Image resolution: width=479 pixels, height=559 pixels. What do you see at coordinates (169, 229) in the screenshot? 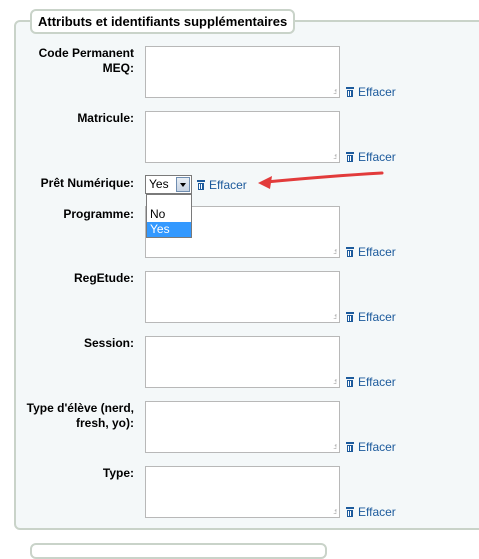
I see `option-yes: Yes` at bounding box center [169, 229].